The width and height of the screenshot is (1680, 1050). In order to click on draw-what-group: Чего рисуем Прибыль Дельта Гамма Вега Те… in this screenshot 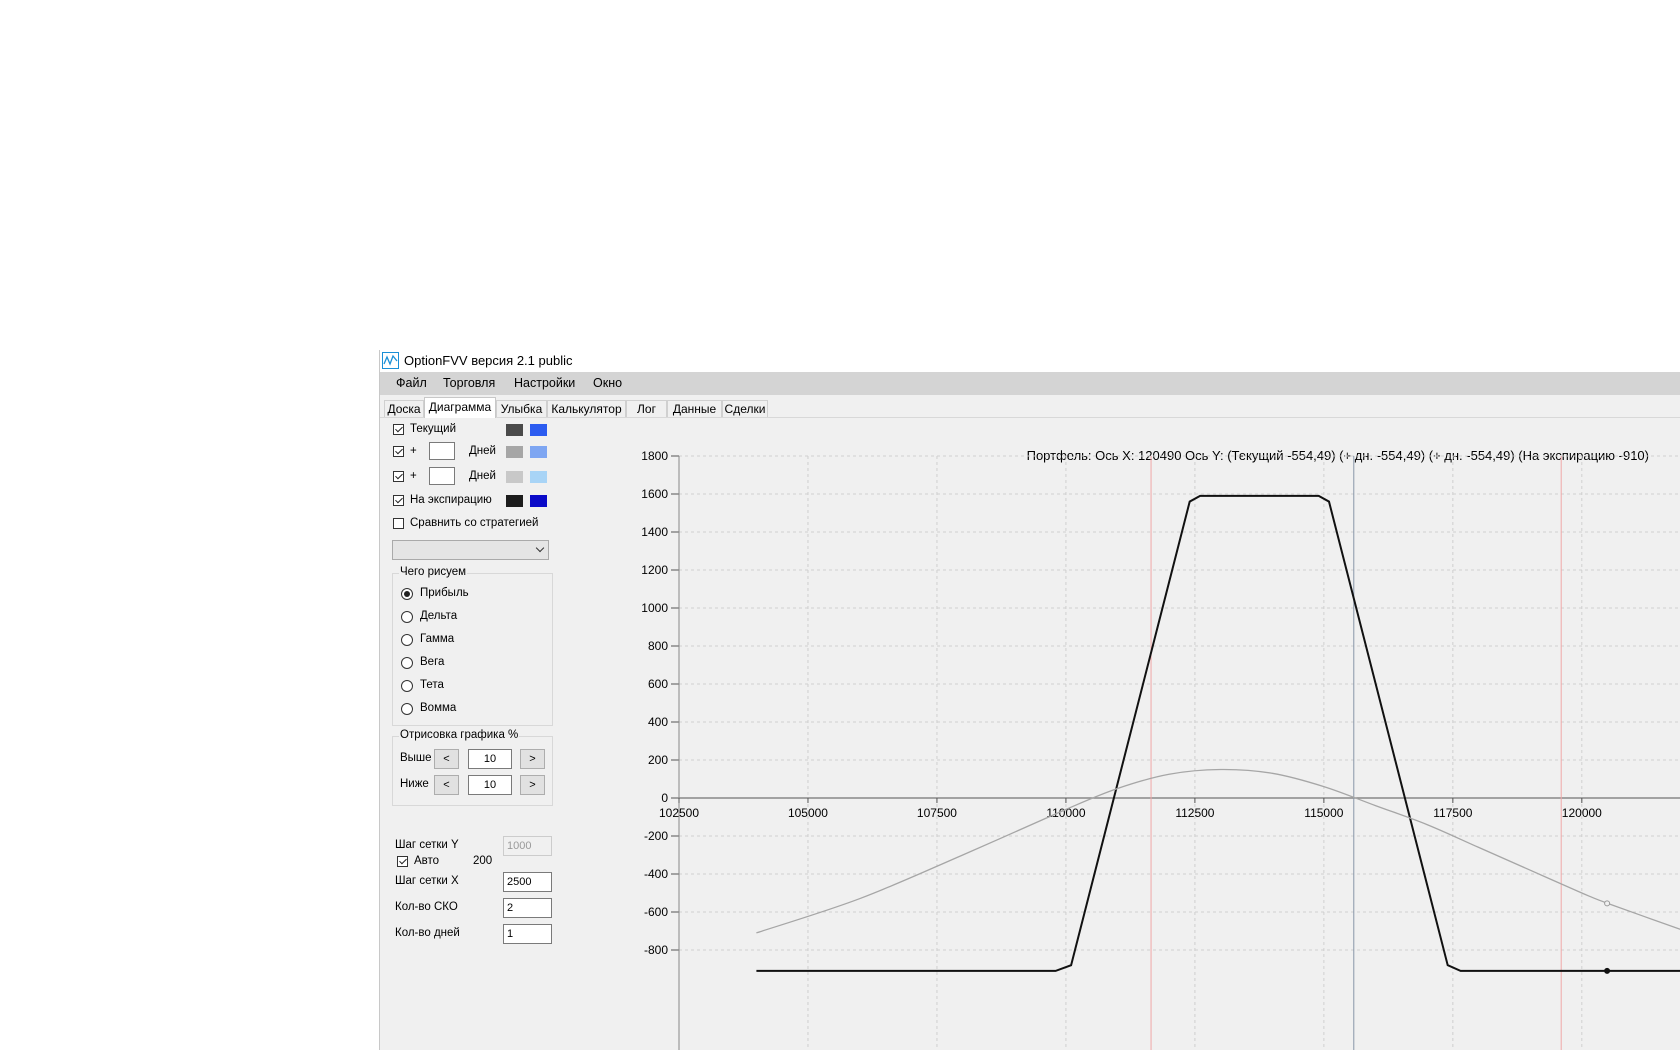, I will do `click(472, 646)`.